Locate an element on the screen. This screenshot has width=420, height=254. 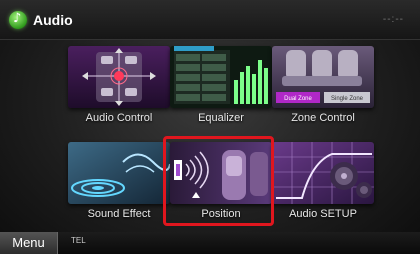
clock-display: --:-- is located at coordinates (393, 19).